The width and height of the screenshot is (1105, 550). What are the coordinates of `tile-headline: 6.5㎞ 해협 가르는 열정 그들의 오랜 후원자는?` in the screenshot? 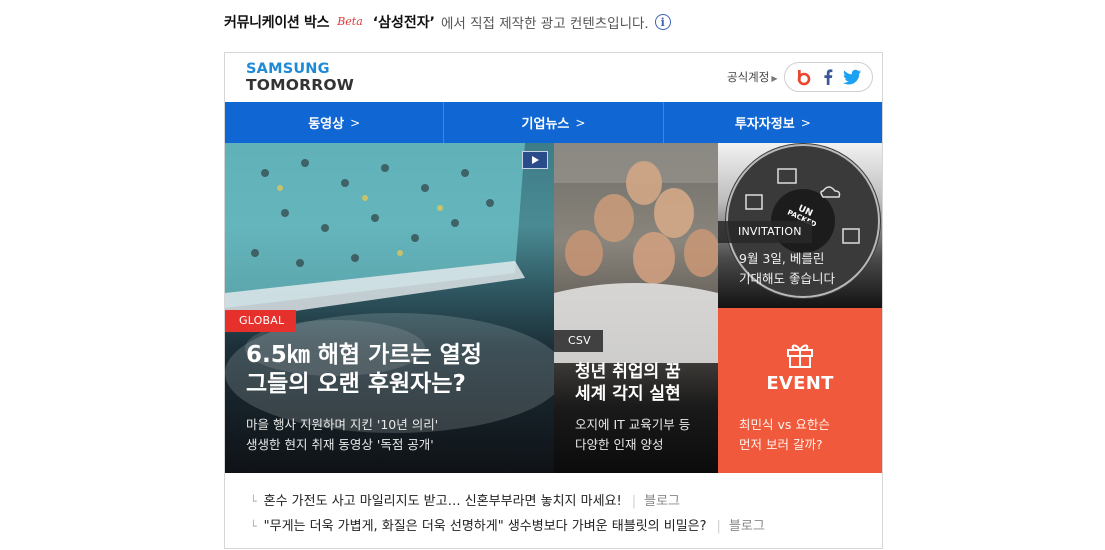 It's located at (364, 370).